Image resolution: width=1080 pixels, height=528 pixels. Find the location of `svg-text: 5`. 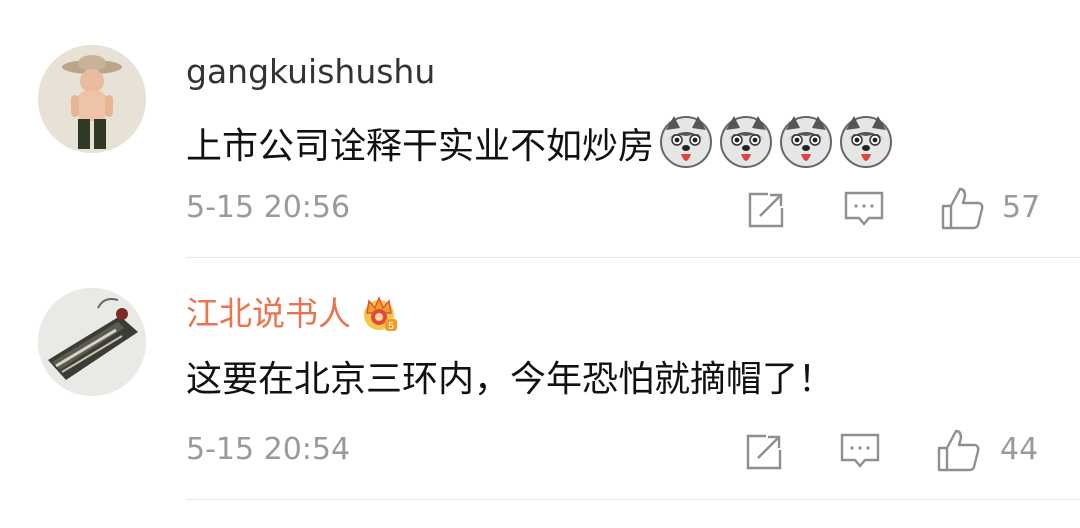

svg-text: 5 is located at coordinates (391, 326).